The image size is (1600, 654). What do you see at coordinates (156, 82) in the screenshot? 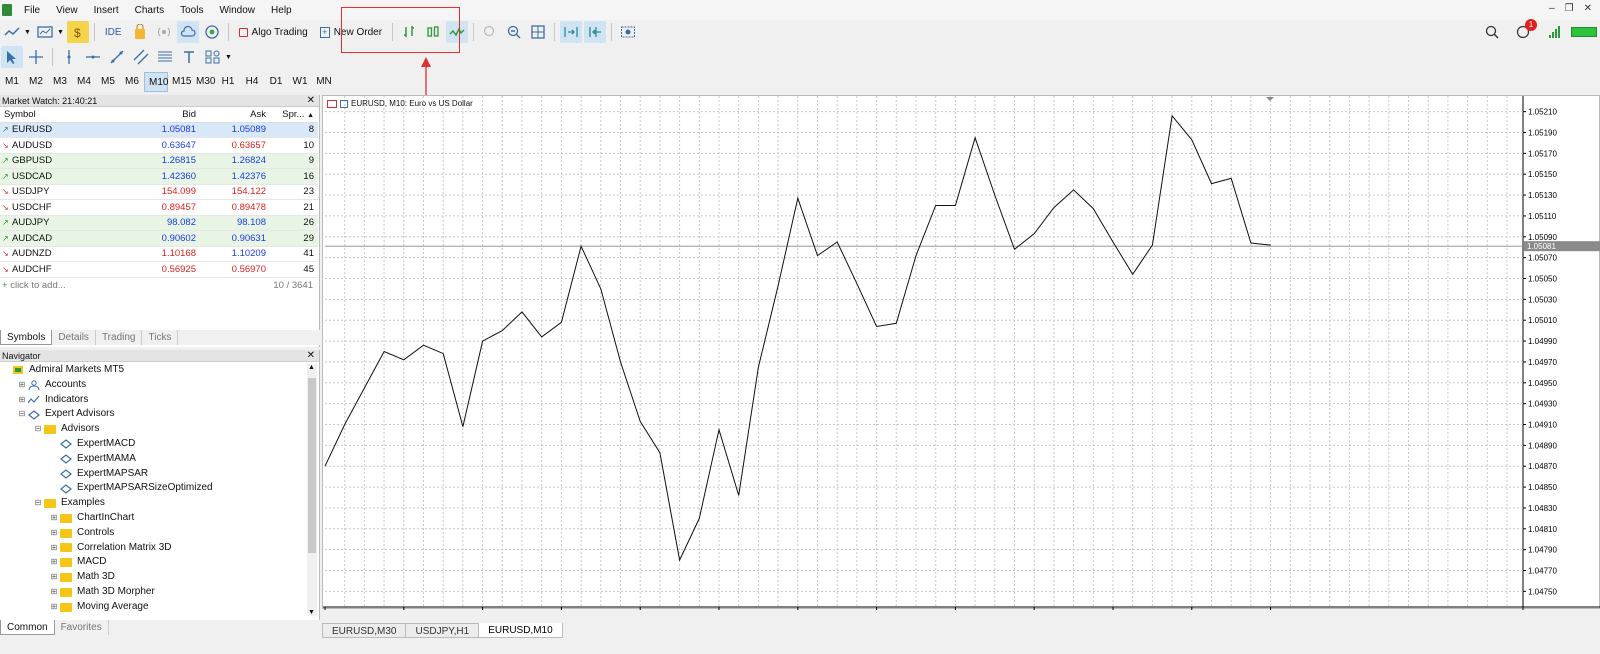
I see `timeframe-m10: M10` at bounding box center [156, 82].